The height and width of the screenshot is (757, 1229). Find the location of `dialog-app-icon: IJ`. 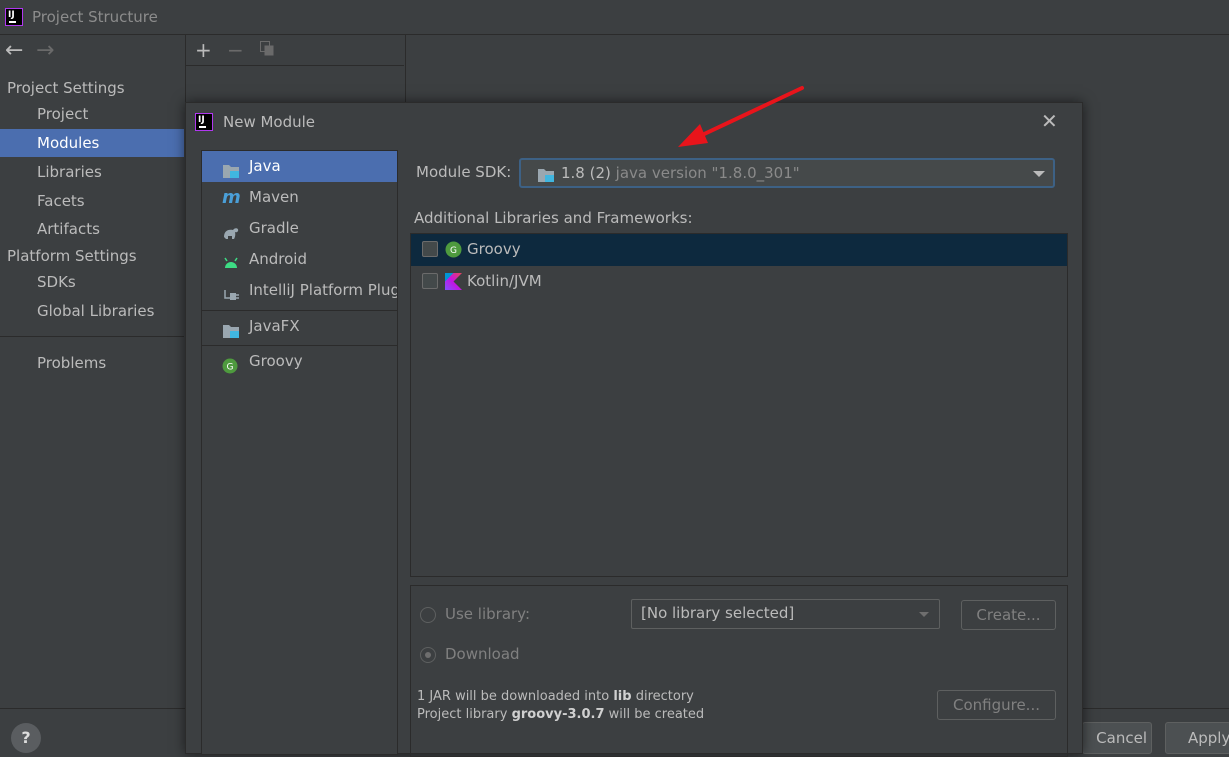

dialog-app-icon: IJ is located at coordinates (204, 122).